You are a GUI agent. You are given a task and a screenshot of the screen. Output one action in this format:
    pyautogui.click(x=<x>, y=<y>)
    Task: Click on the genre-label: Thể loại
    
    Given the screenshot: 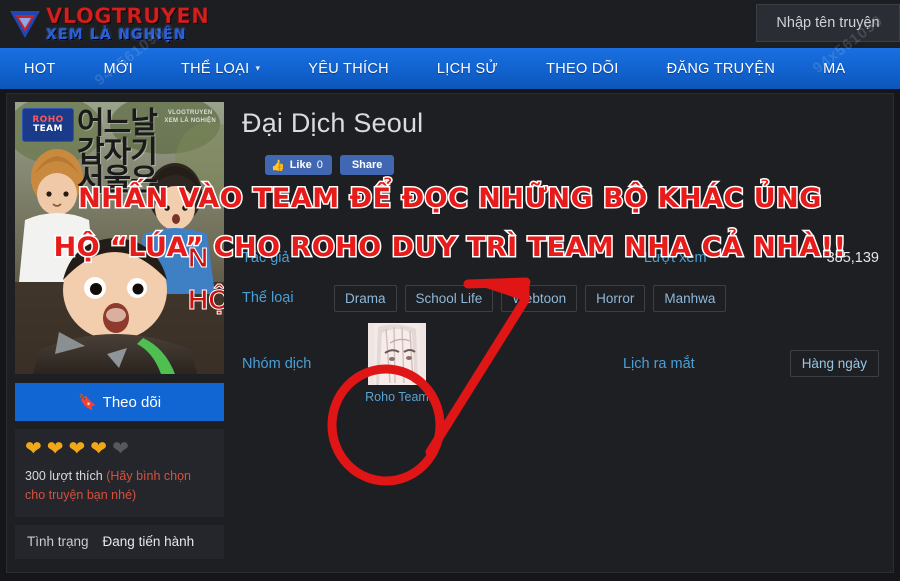 What is the action you would take?
    pyautogui.click(x=268, y=298)
    